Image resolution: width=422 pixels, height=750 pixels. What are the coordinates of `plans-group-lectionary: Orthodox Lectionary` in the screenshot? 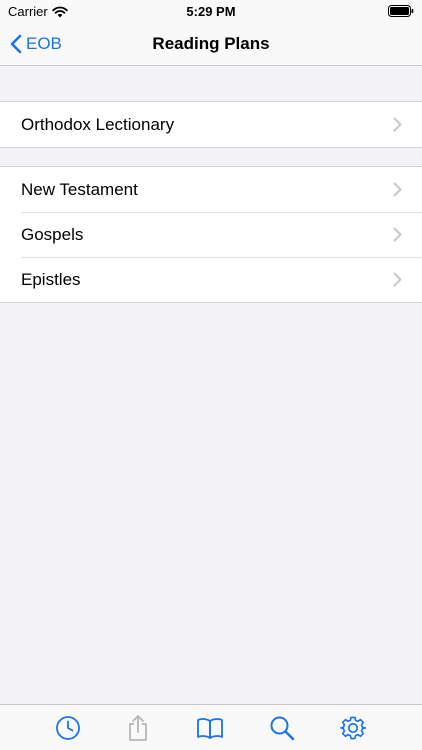 It's located at (211, 124).